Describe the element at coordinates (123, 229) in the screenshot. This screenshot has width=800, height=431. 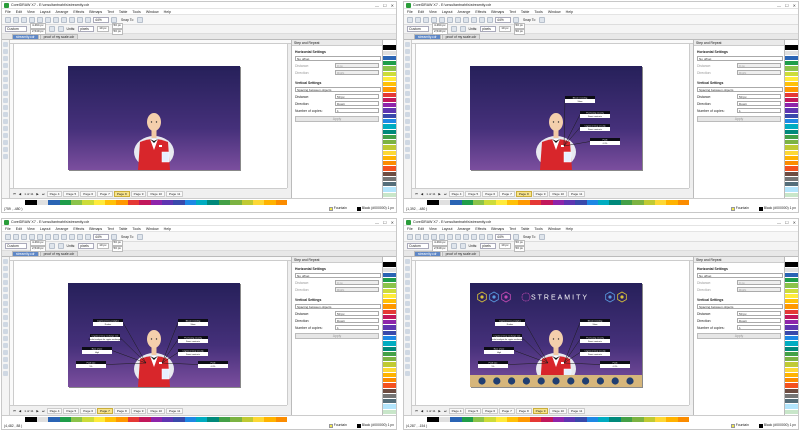
I see `menu-table: Table` at that location.